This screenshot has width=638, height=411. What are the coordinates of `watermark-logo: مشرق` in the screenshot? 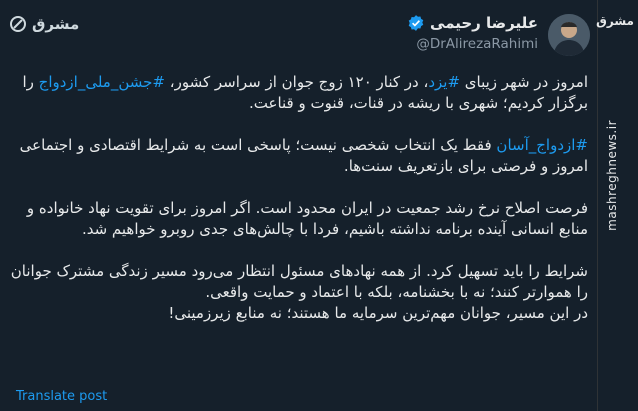 It's located at (43, 24).